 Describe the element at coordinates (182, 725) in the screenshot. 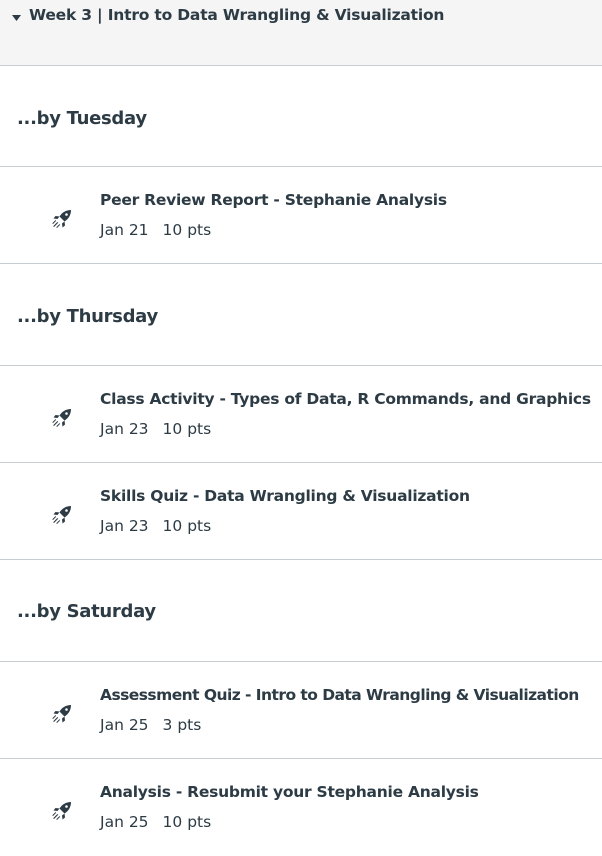

I see `points: 3 pts` at that location.